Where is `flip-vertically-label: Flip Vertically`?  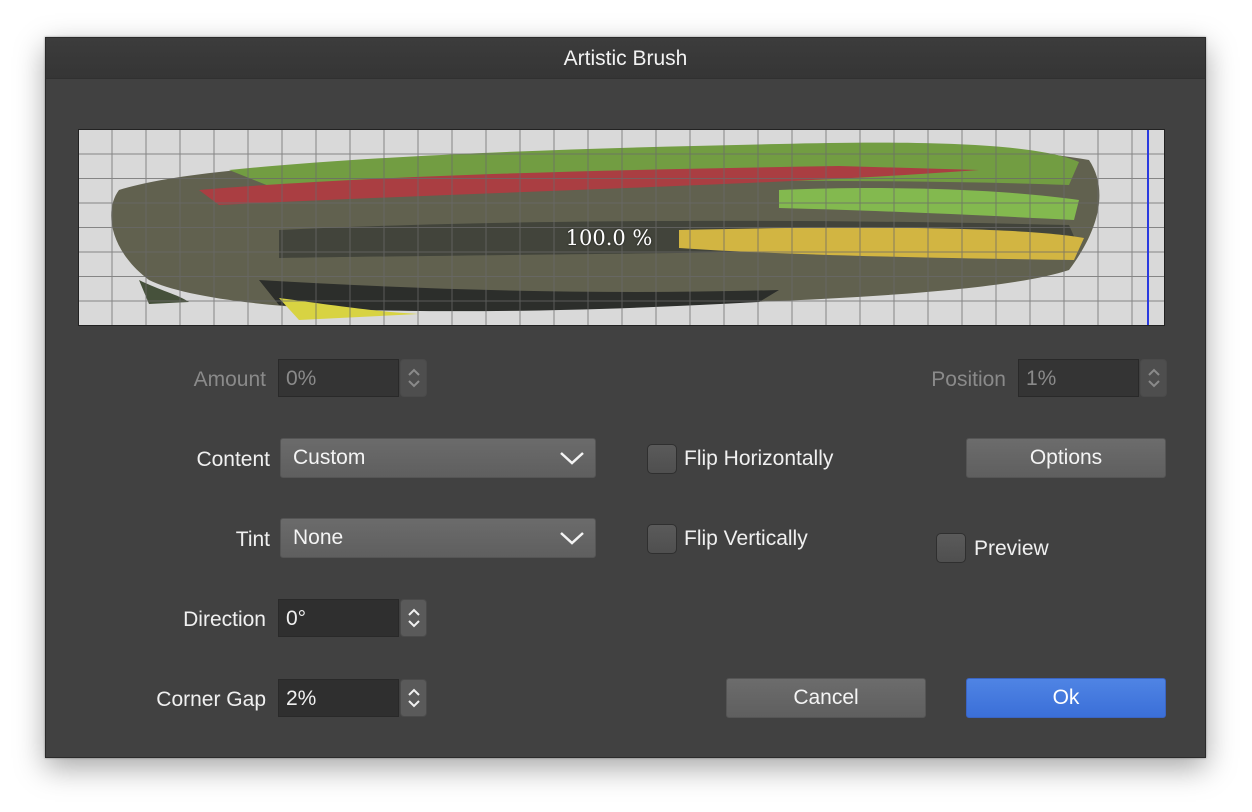
flip-vertically-label: Flip Vertically is located at coordinates (746, 539).